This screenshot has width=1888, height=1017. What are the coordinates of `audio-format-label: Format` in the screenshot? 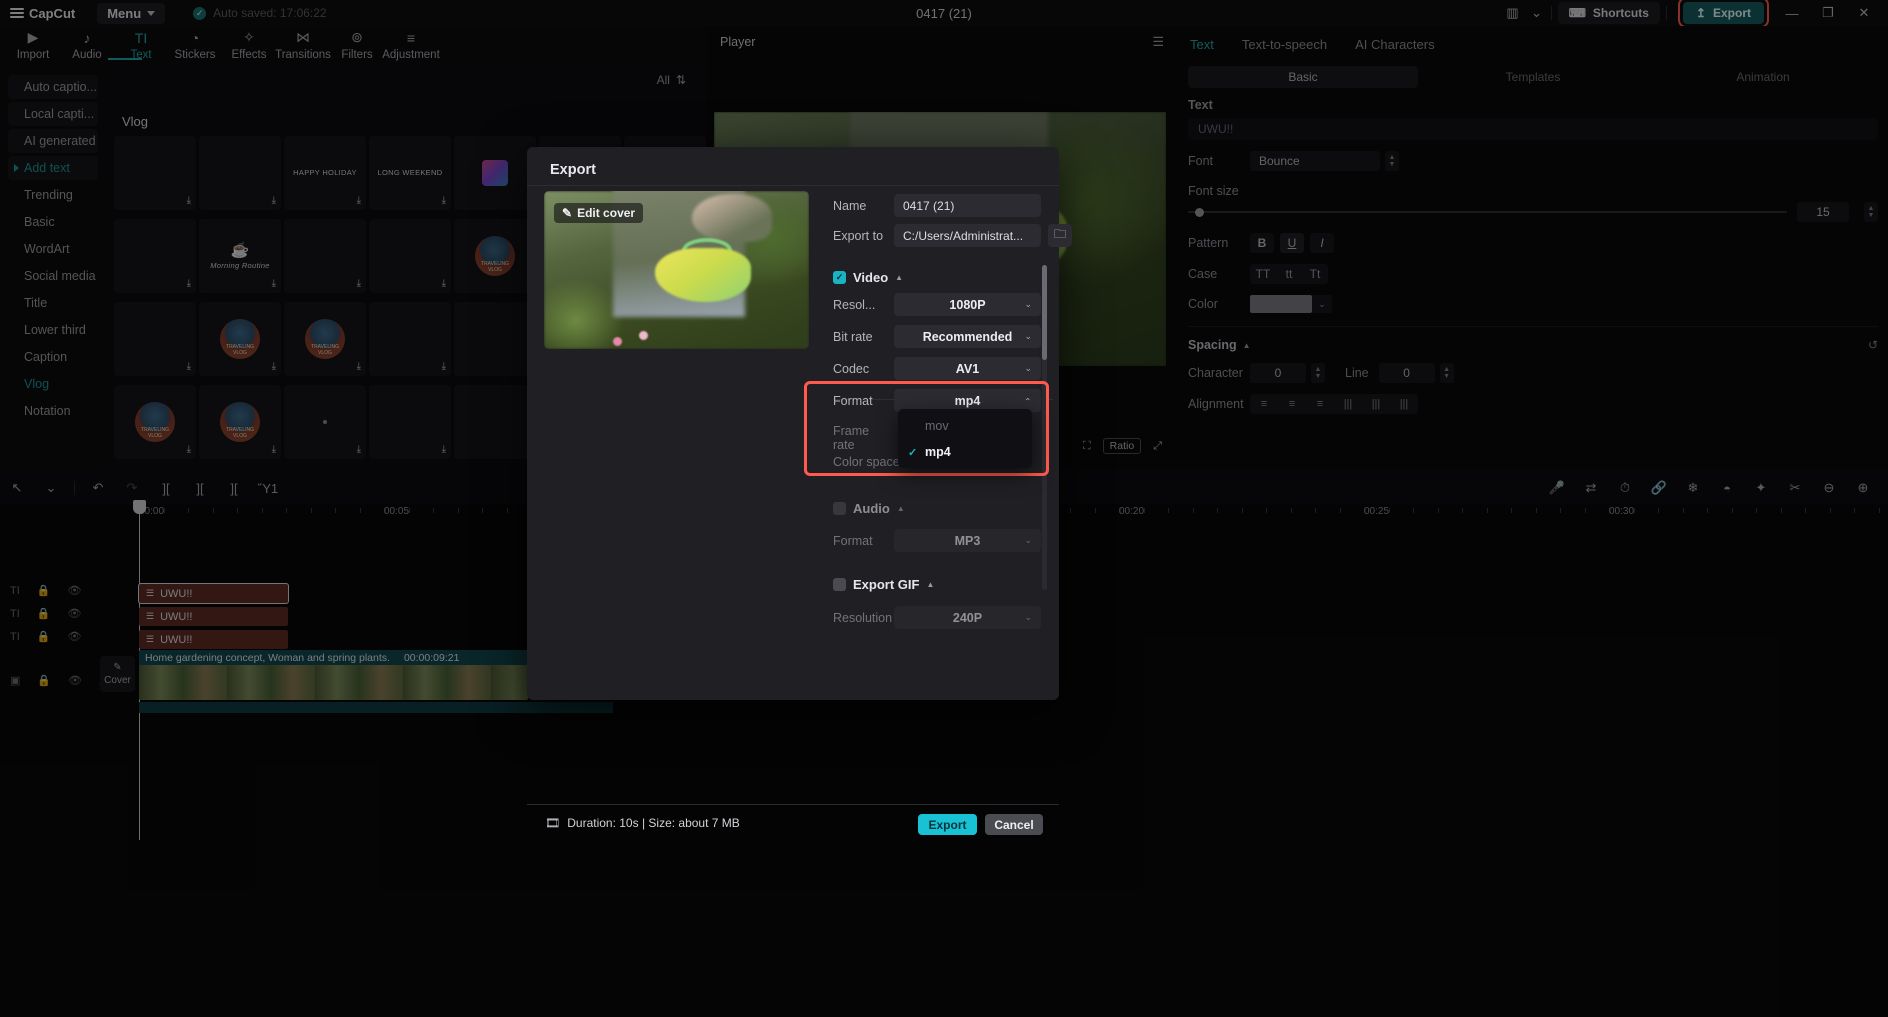 It's located at (853, 540).